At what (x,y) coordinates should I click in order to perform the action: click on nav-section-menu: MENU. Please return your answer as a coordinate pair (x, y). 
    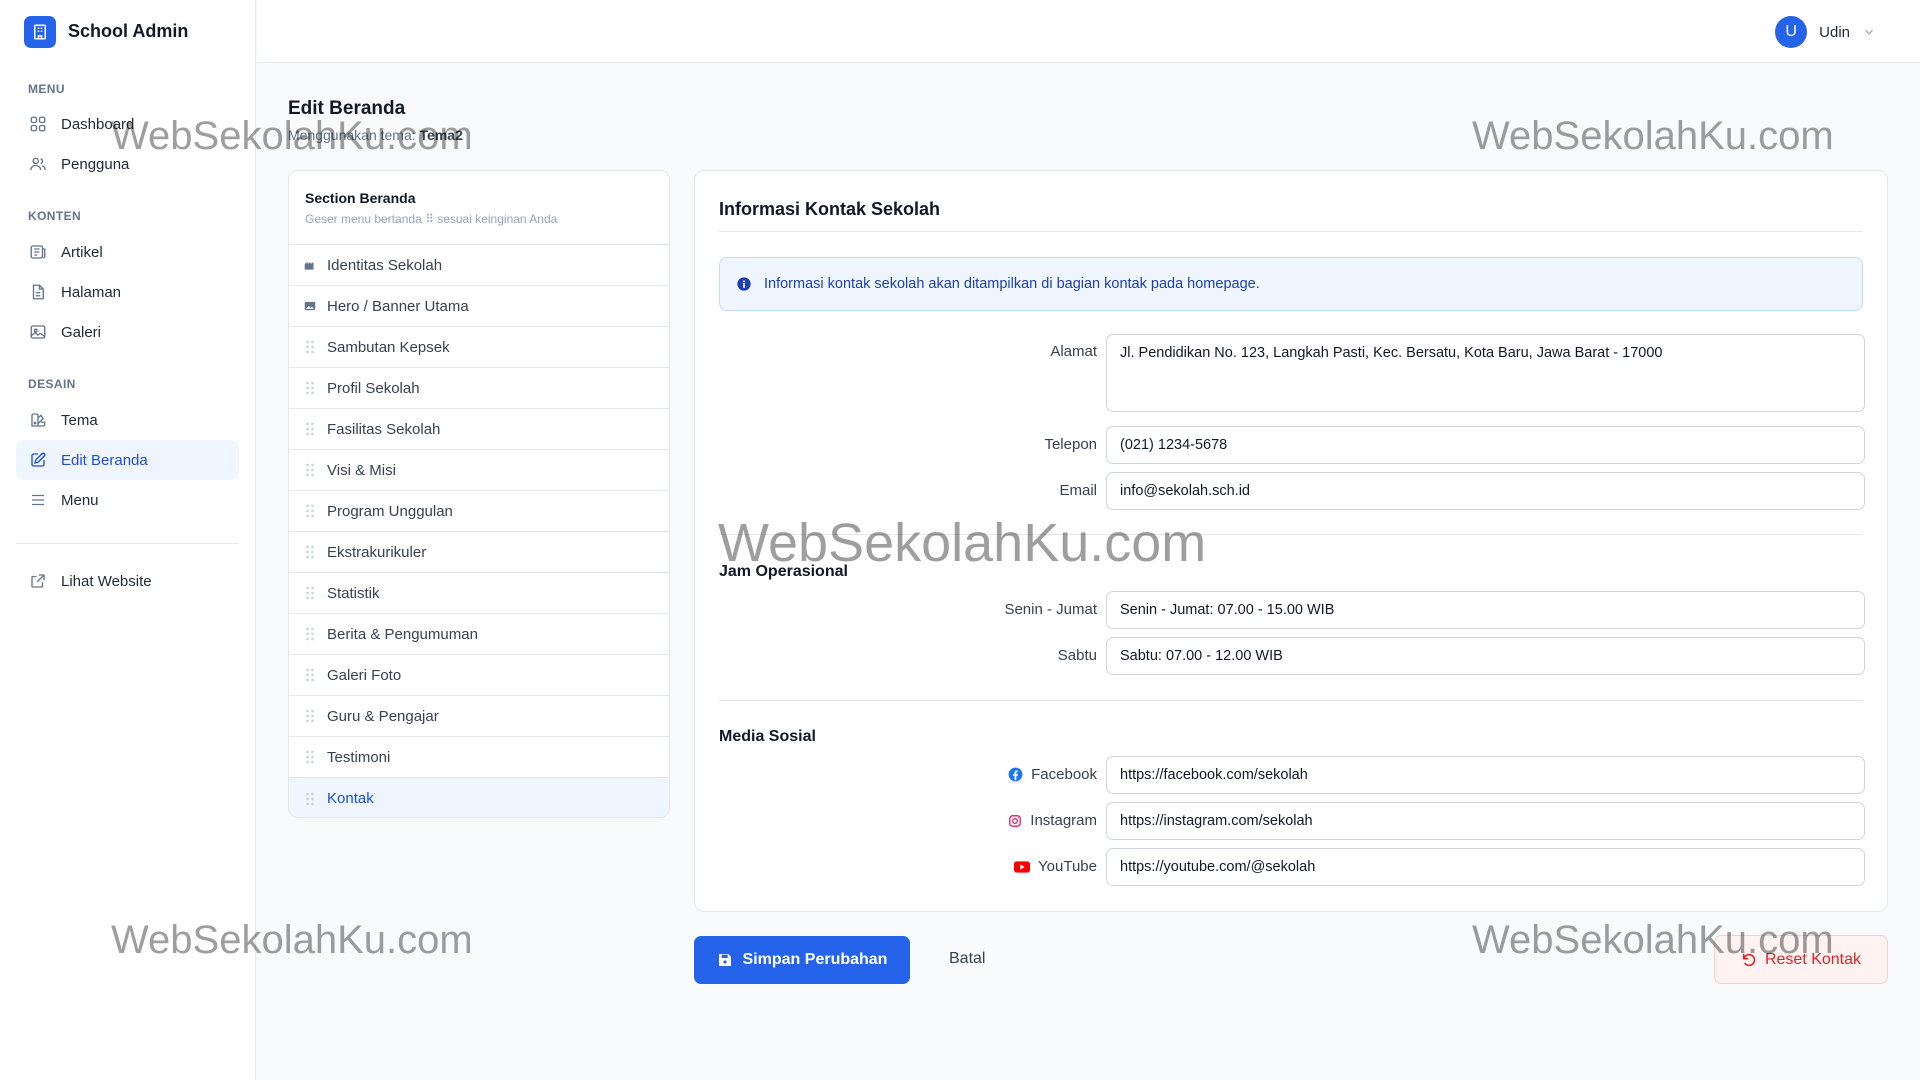
    Looking at the image, I should click on (46, 89).